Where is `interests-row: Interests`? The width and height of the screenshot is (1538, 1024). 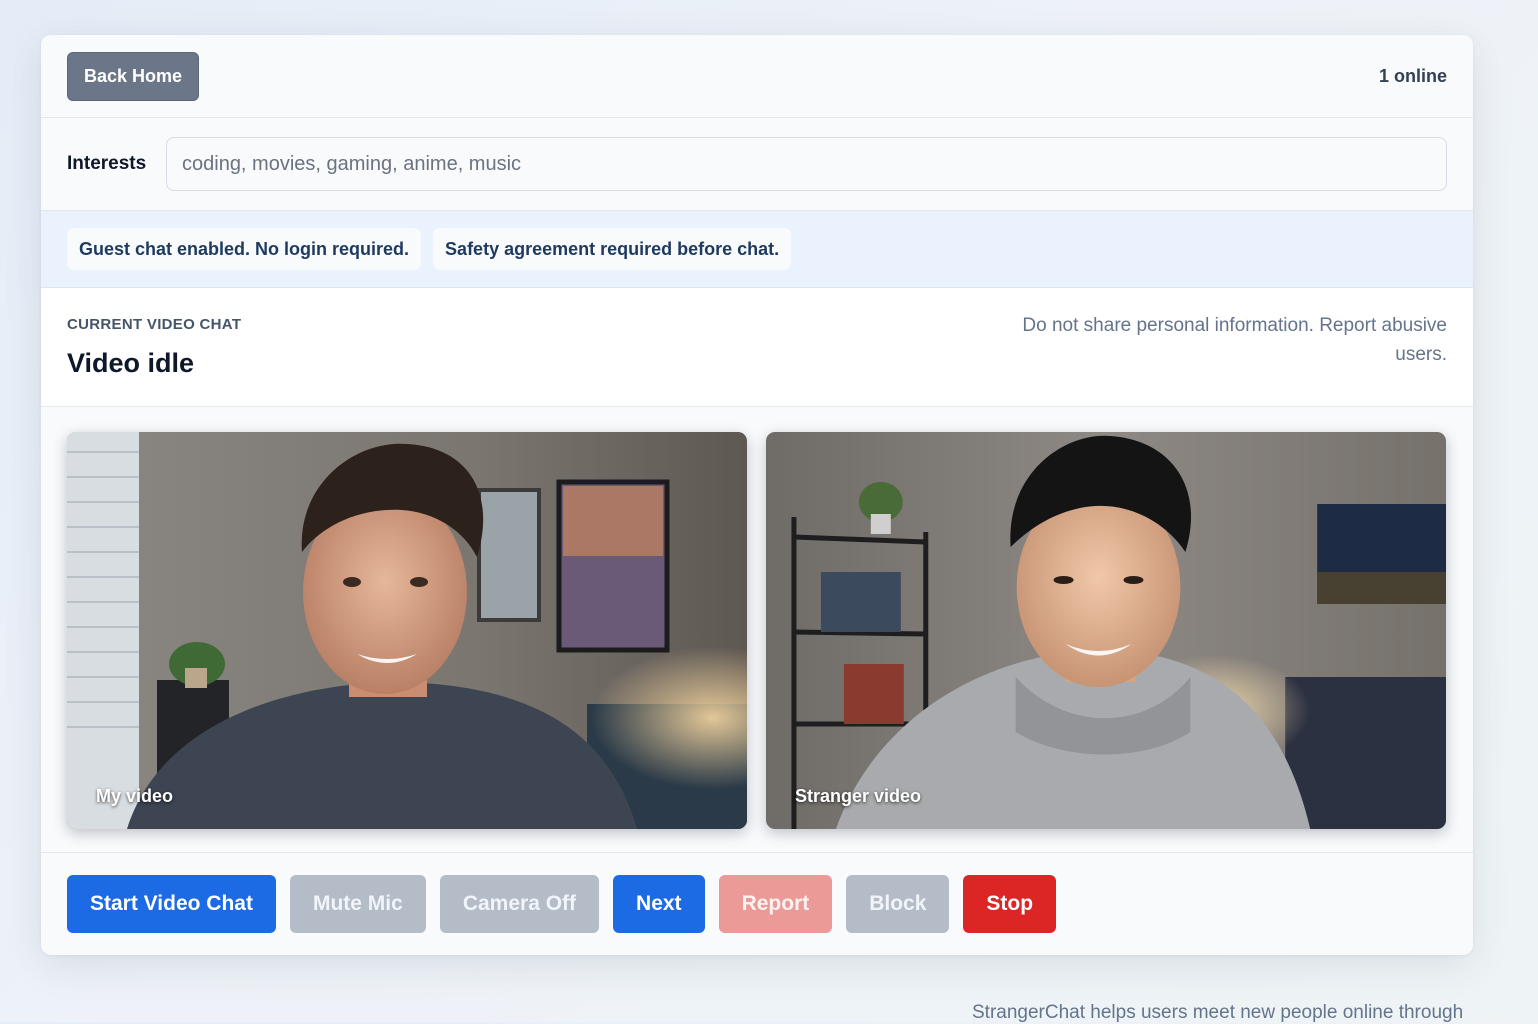
interests-row: Interests is located at coordinates (757, 164).